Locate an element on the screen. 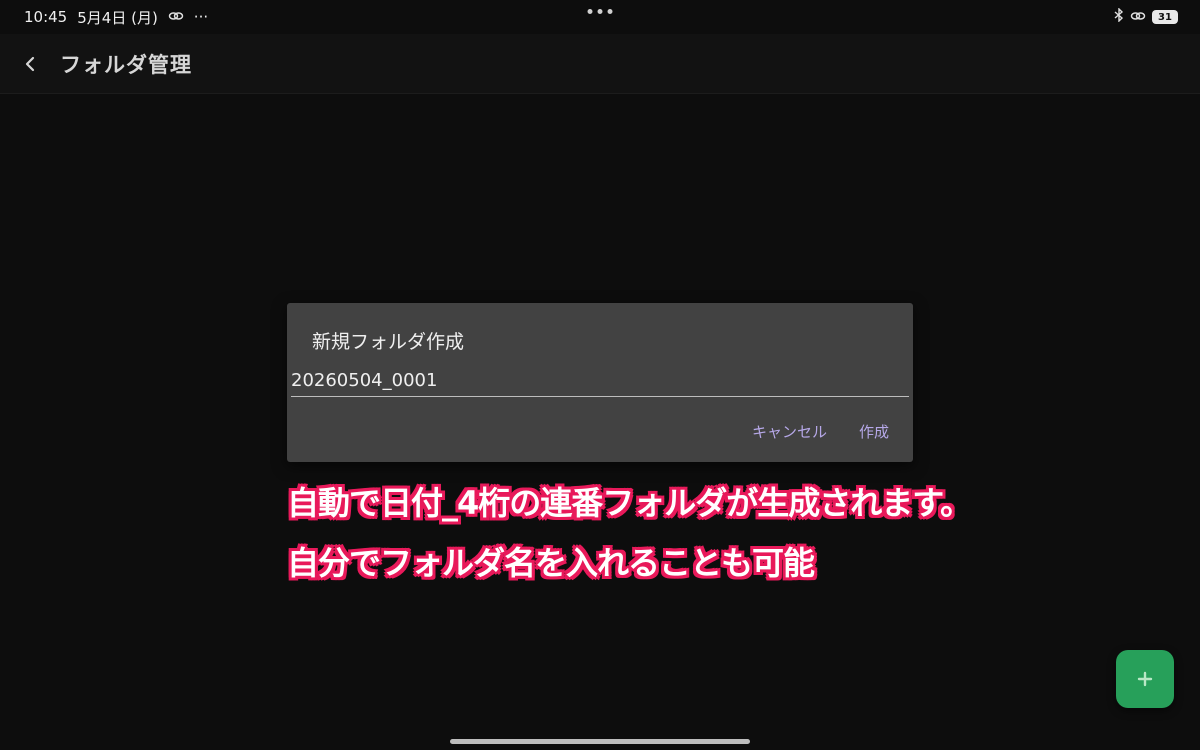 The image size is (1200, 750). cancel-button: キャンセル is located at coordinates (789, 431).